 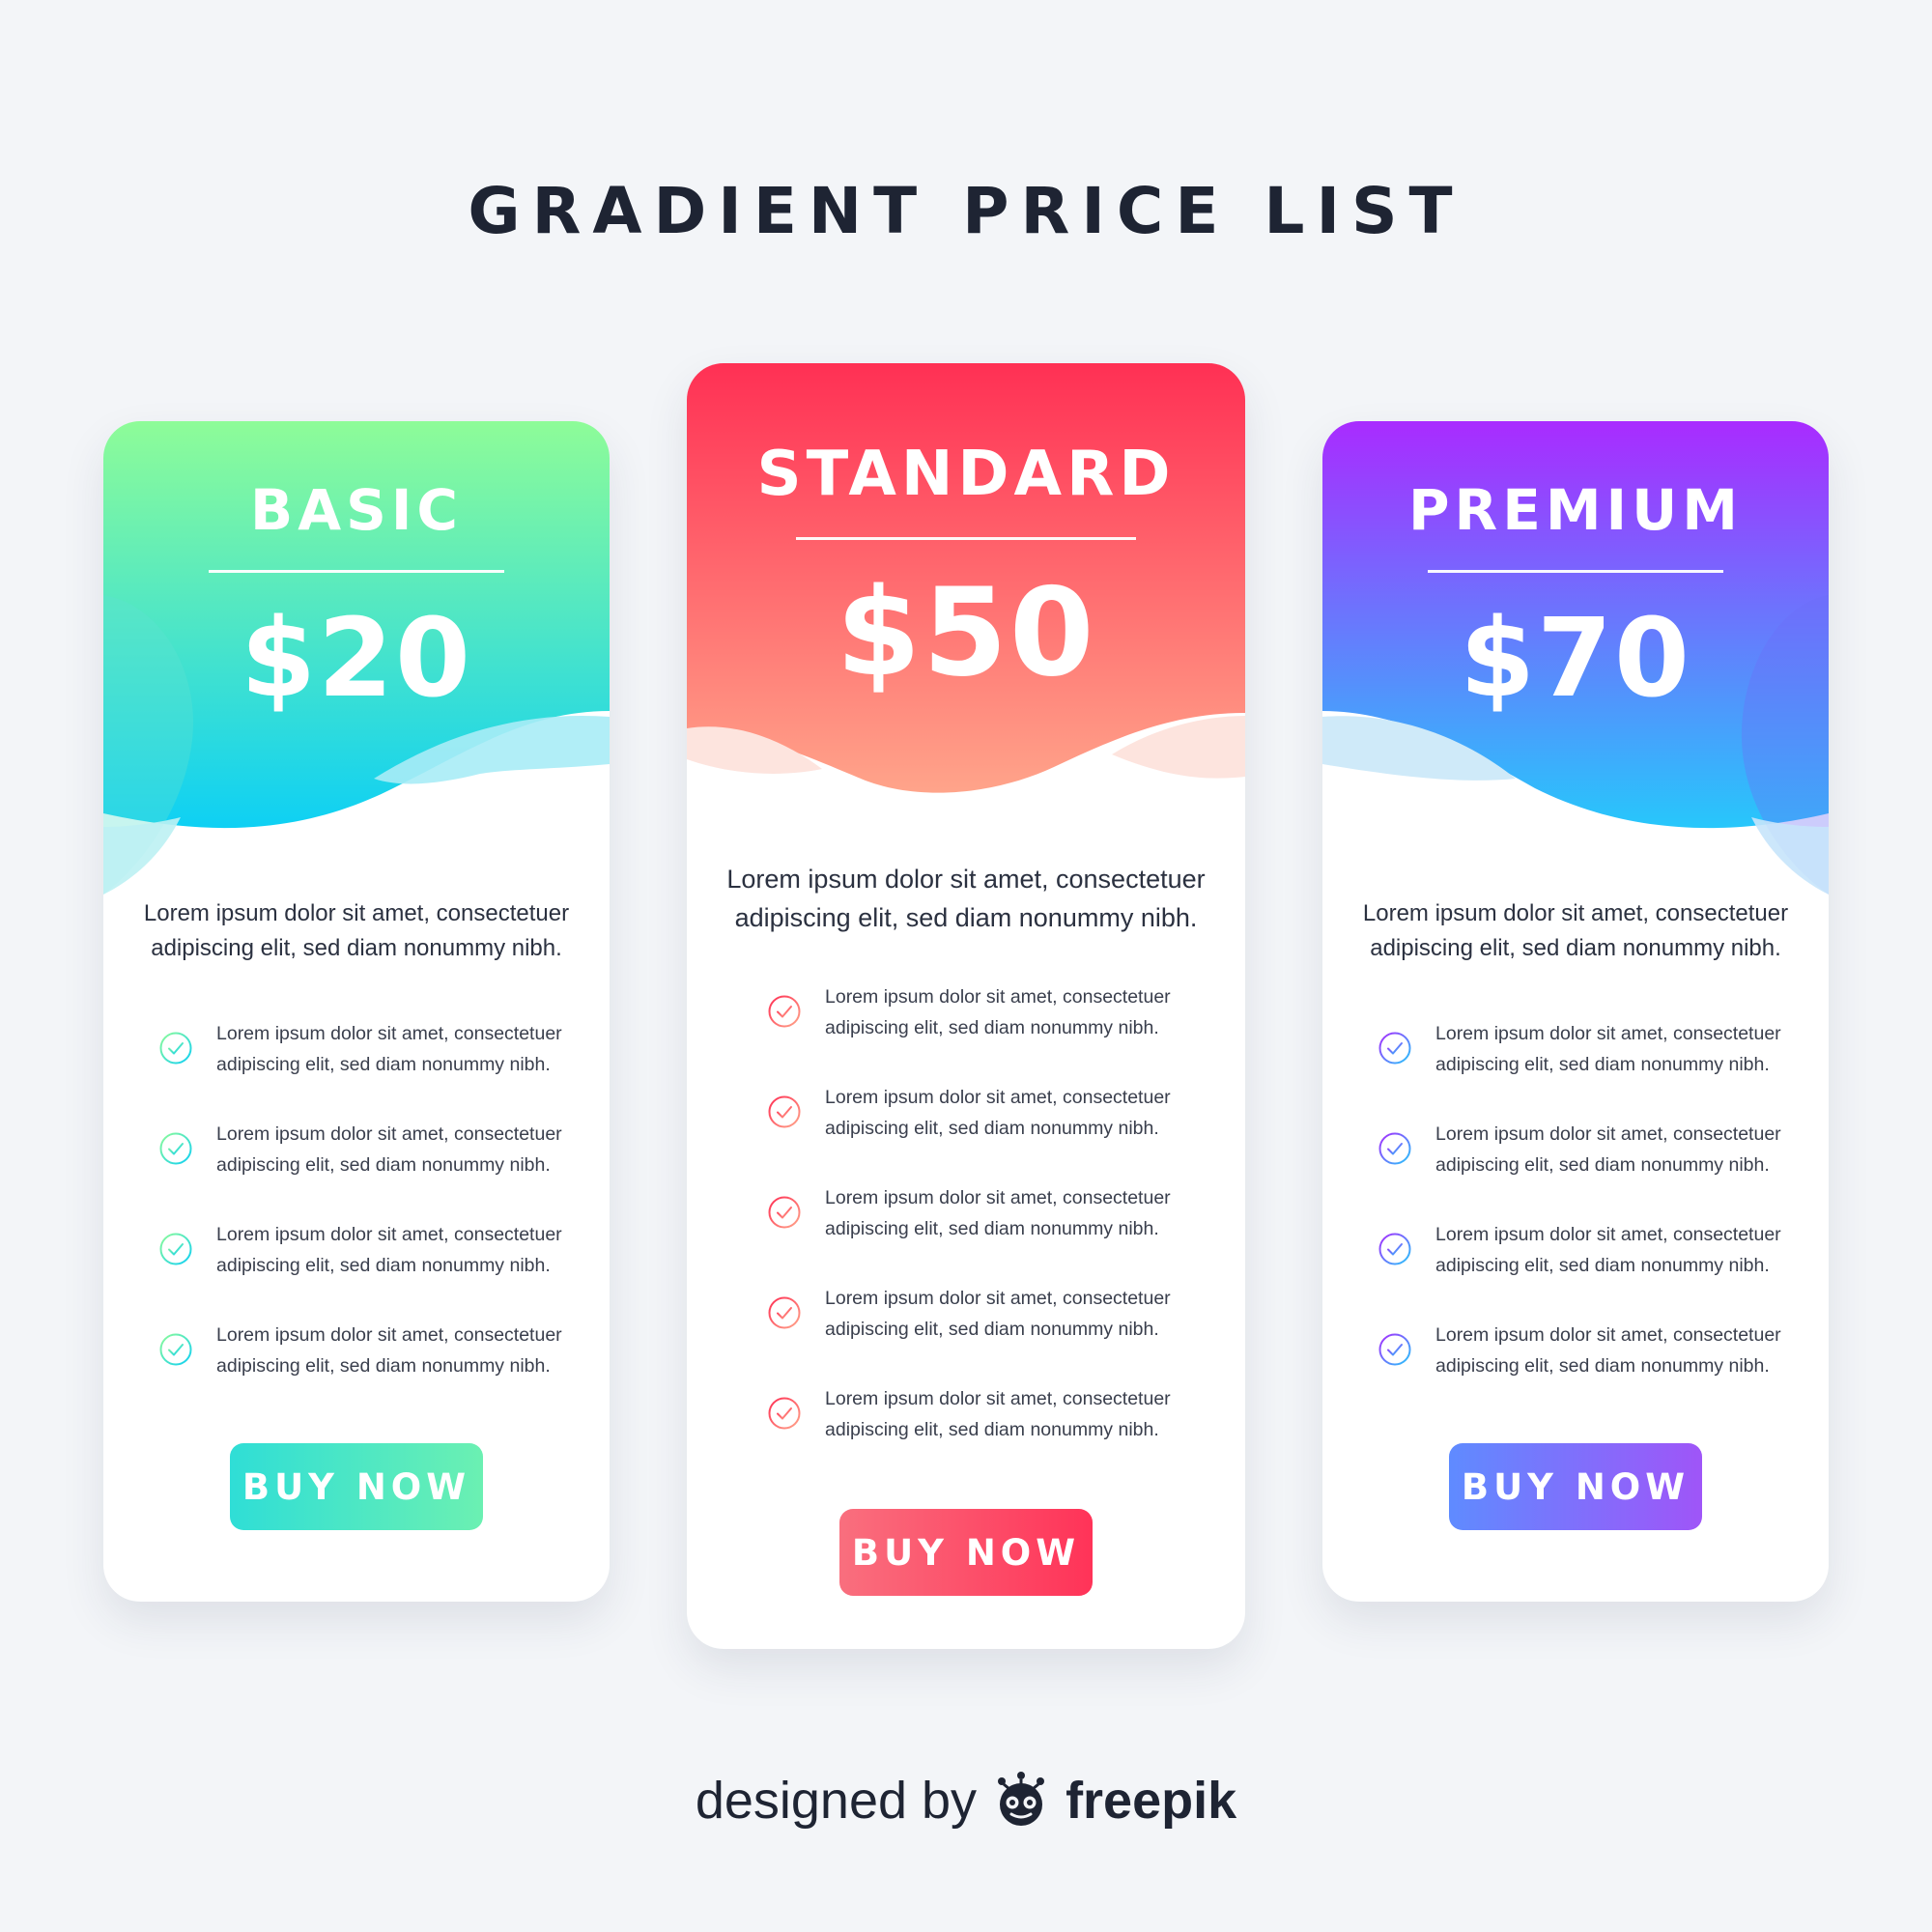 I want to click on plan-price: $20, so click(x=356, y=659).